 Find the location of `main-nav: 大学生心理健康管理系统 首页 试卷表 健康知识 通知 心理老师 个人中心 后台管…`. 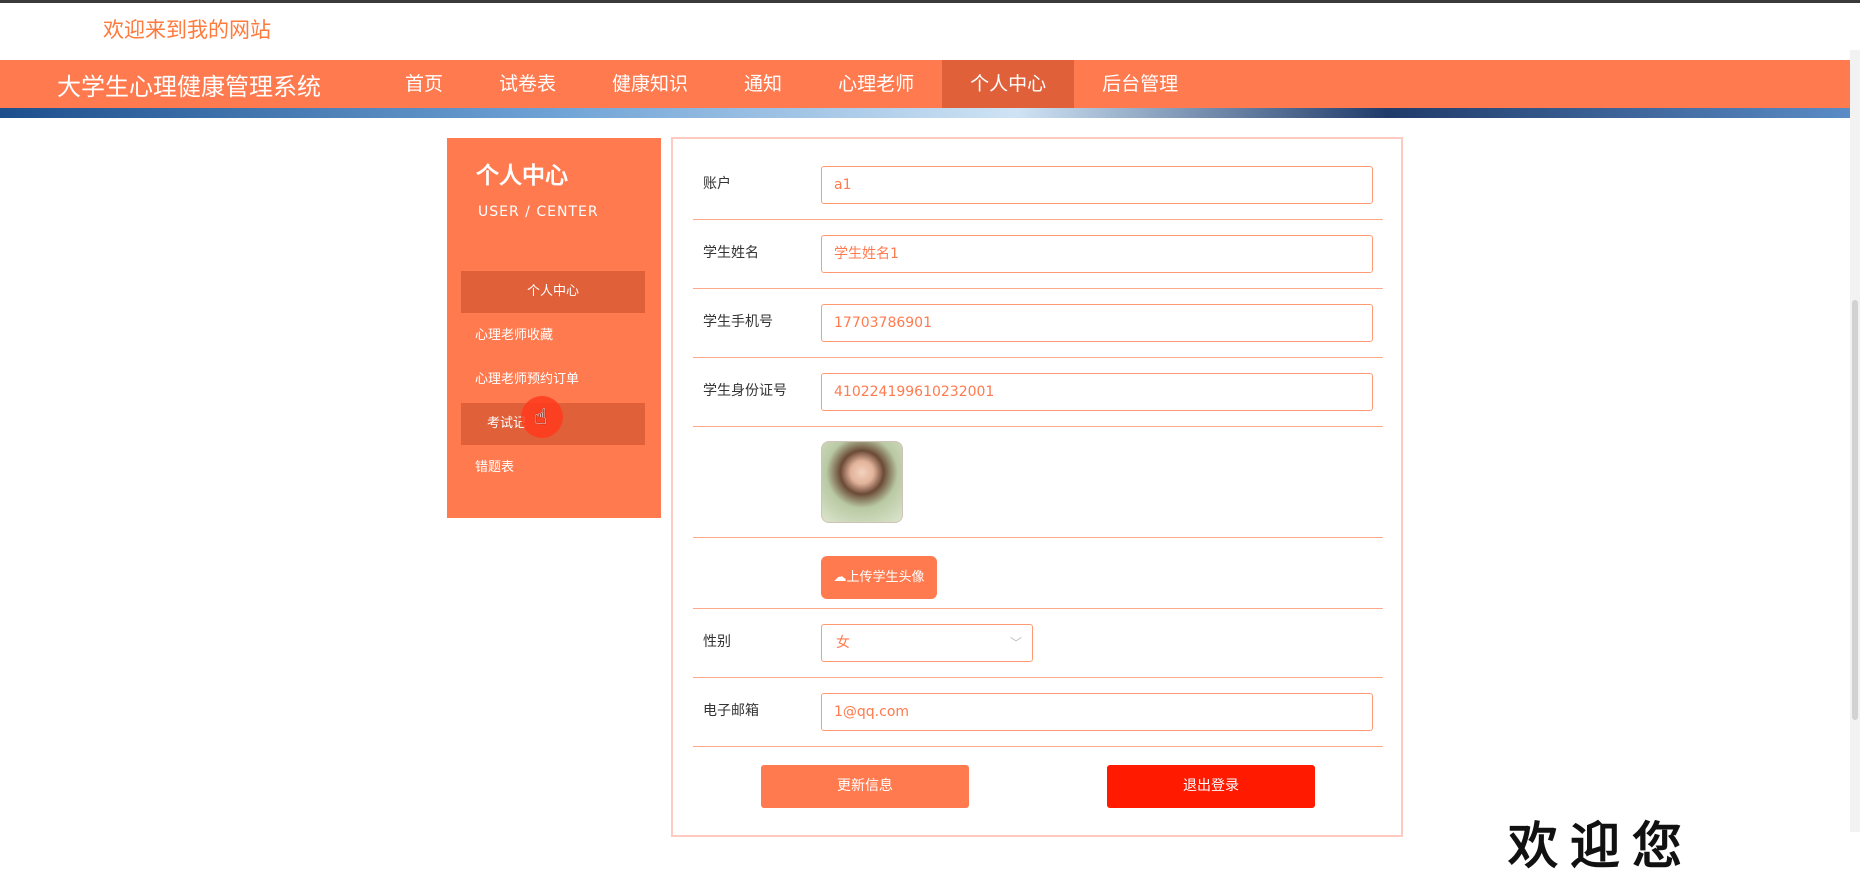

main-nav: 大学生心理健康管理系统 首页 试卷表 健康知识 通知 心理老师 个人中心 后台管… is located at coordinates (925, 84).